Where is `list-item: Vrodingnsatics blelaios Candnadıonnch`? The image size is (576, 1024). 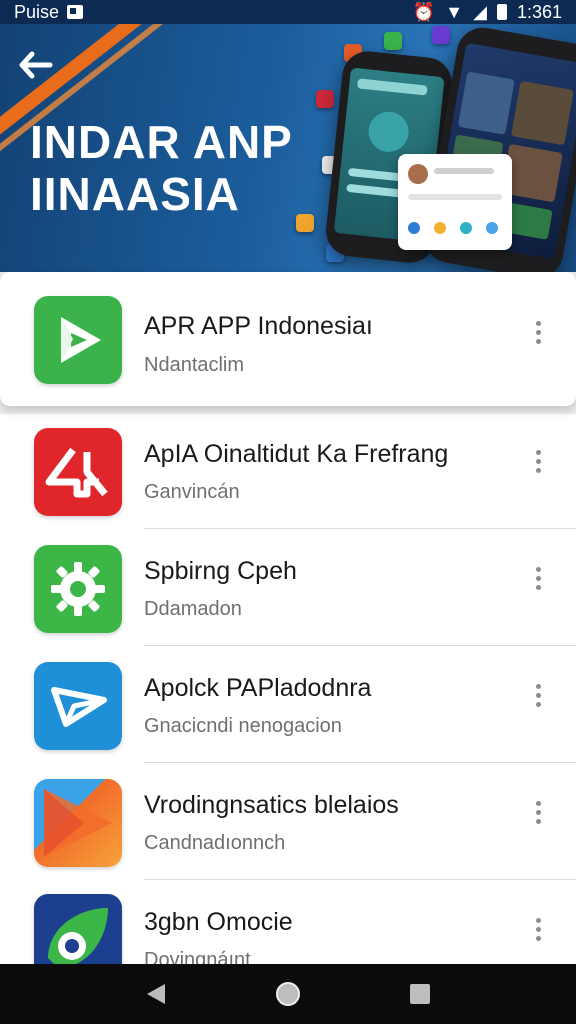
list-item: Vrodingnsatics blelaios Candnadıonnch is located at coordinates (288, 823).